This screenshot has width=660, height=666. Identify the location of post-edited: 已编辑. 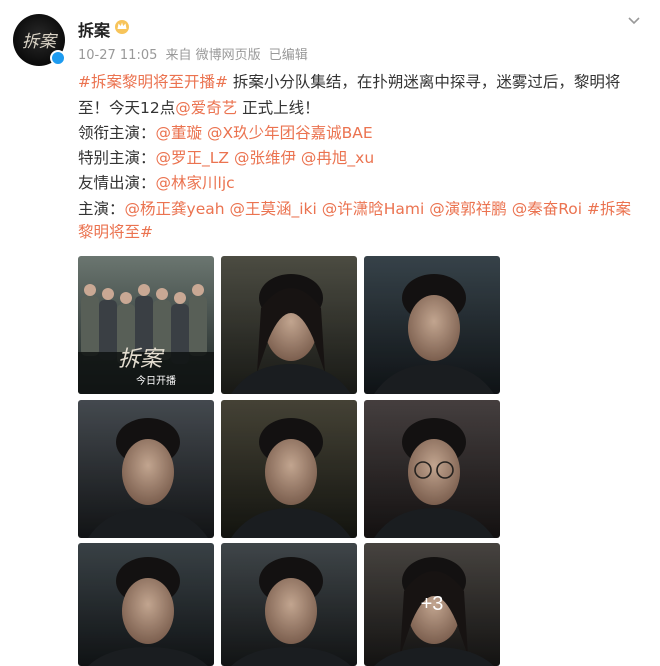
(288, 55).